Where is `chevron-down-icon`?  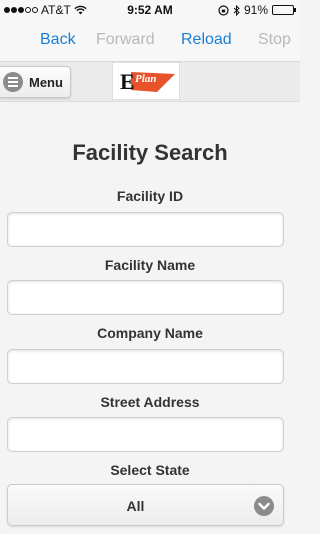
chevron-down-icon is located at coordinates (264, 506).